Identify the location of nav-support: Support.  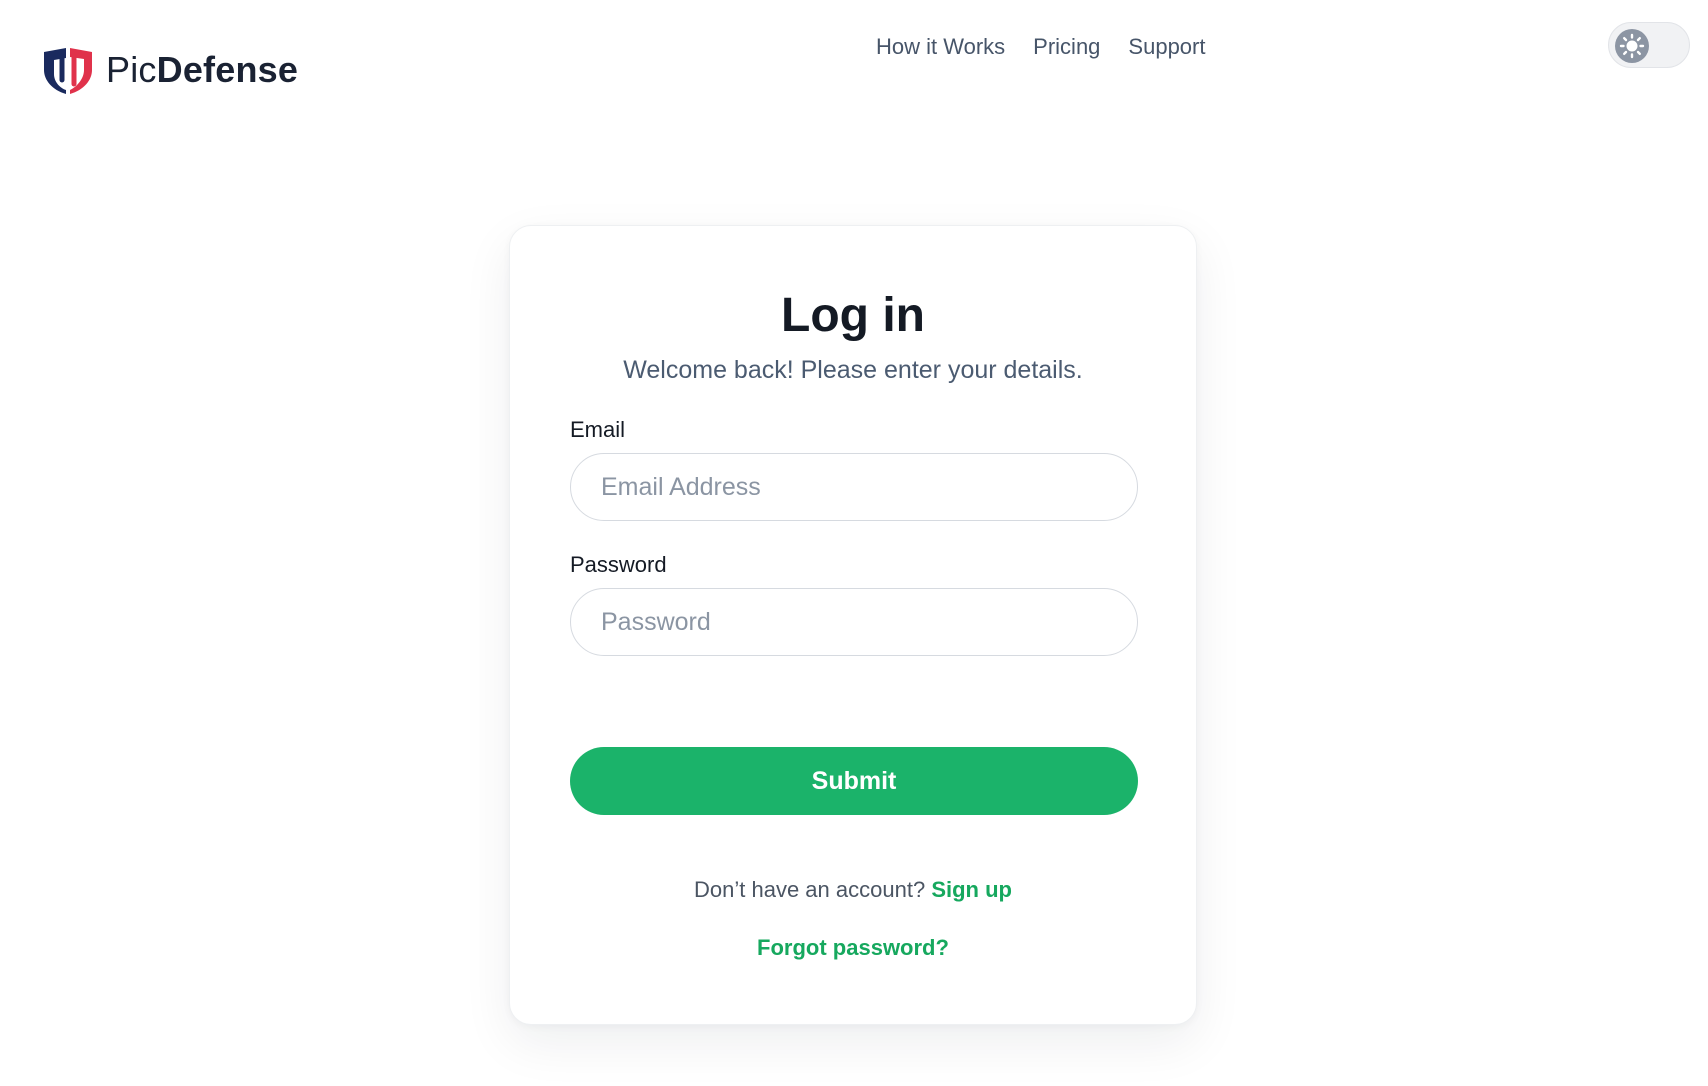
(1166, 47).